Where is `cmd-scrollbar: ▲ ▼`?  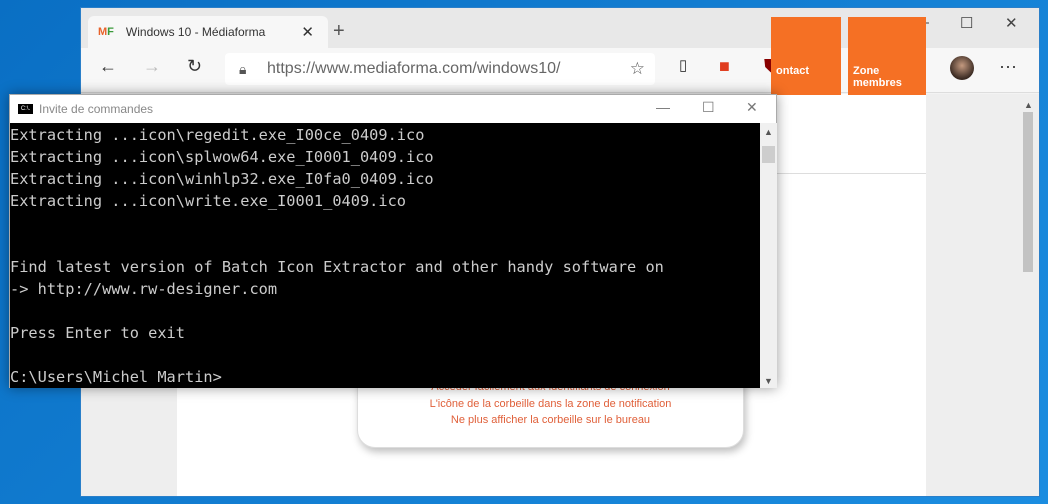
cmd-scrollbar: ▲ ▼ is located at coordinates (768, 255).